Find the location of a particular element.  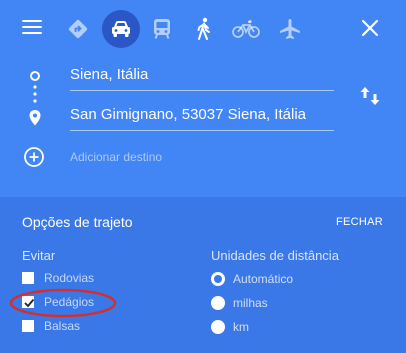

units-km-label: km is located at coordinates (241, 327).